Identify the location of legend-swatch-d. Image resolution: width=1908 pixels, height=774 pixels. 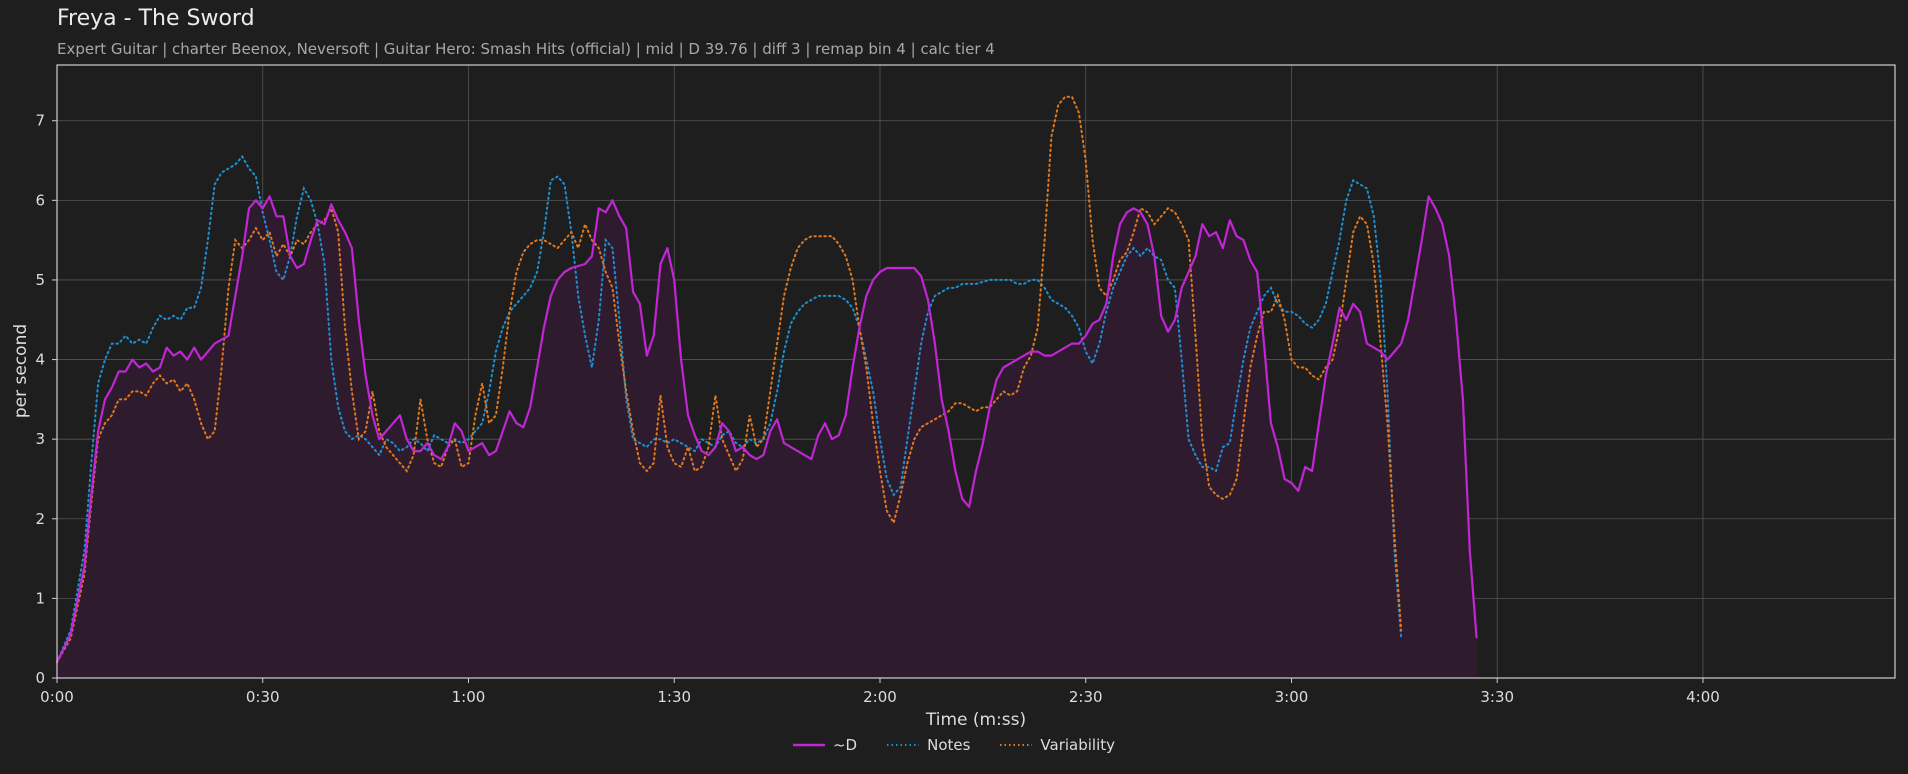
(808, 745).